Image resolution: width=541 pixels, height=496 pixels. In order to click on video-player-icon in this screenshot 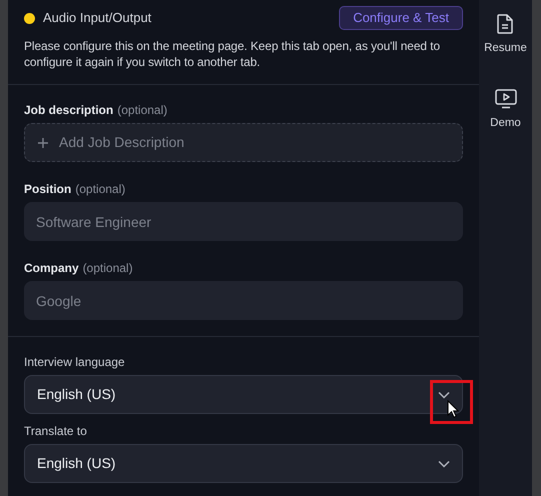, I will do `click(505, 99)`.